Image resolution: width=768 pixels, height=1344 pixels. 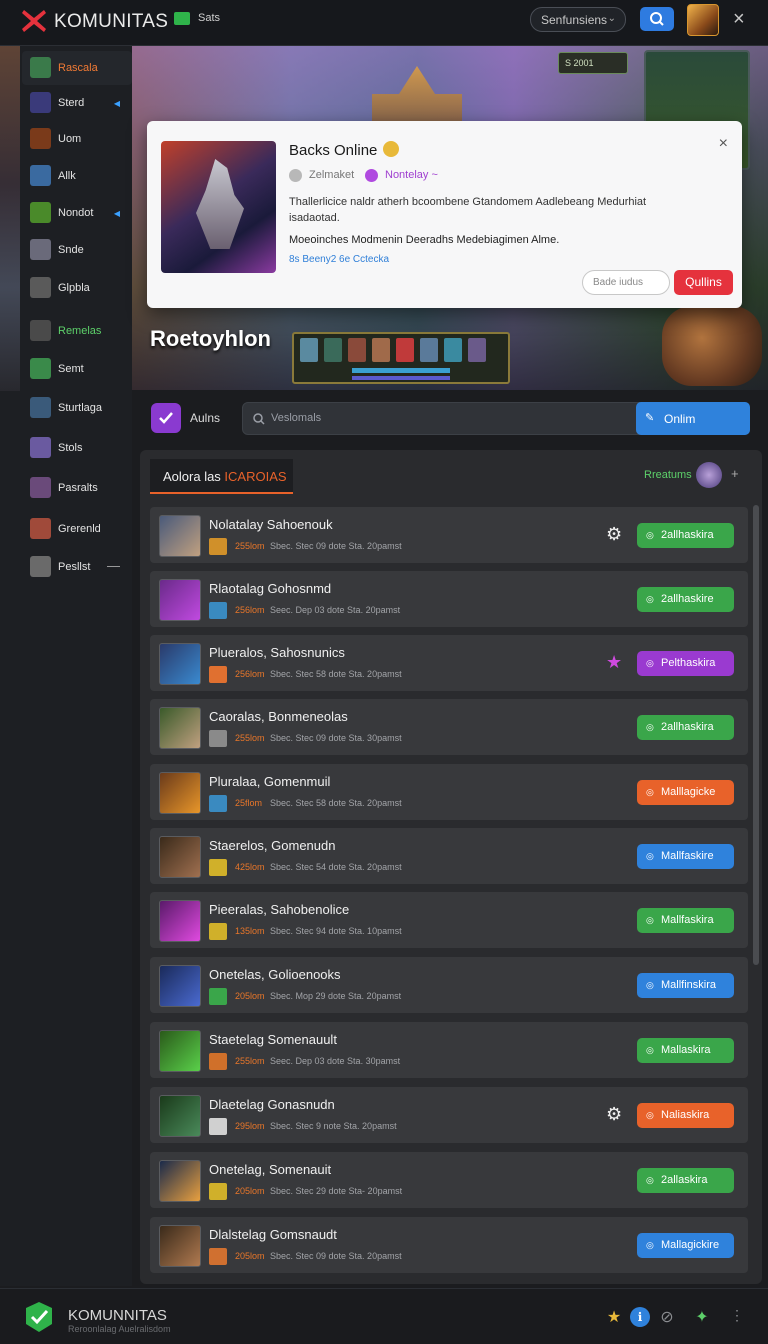 I want to click on sidebar-item-uom: Uom, so click(x=77, y=139).